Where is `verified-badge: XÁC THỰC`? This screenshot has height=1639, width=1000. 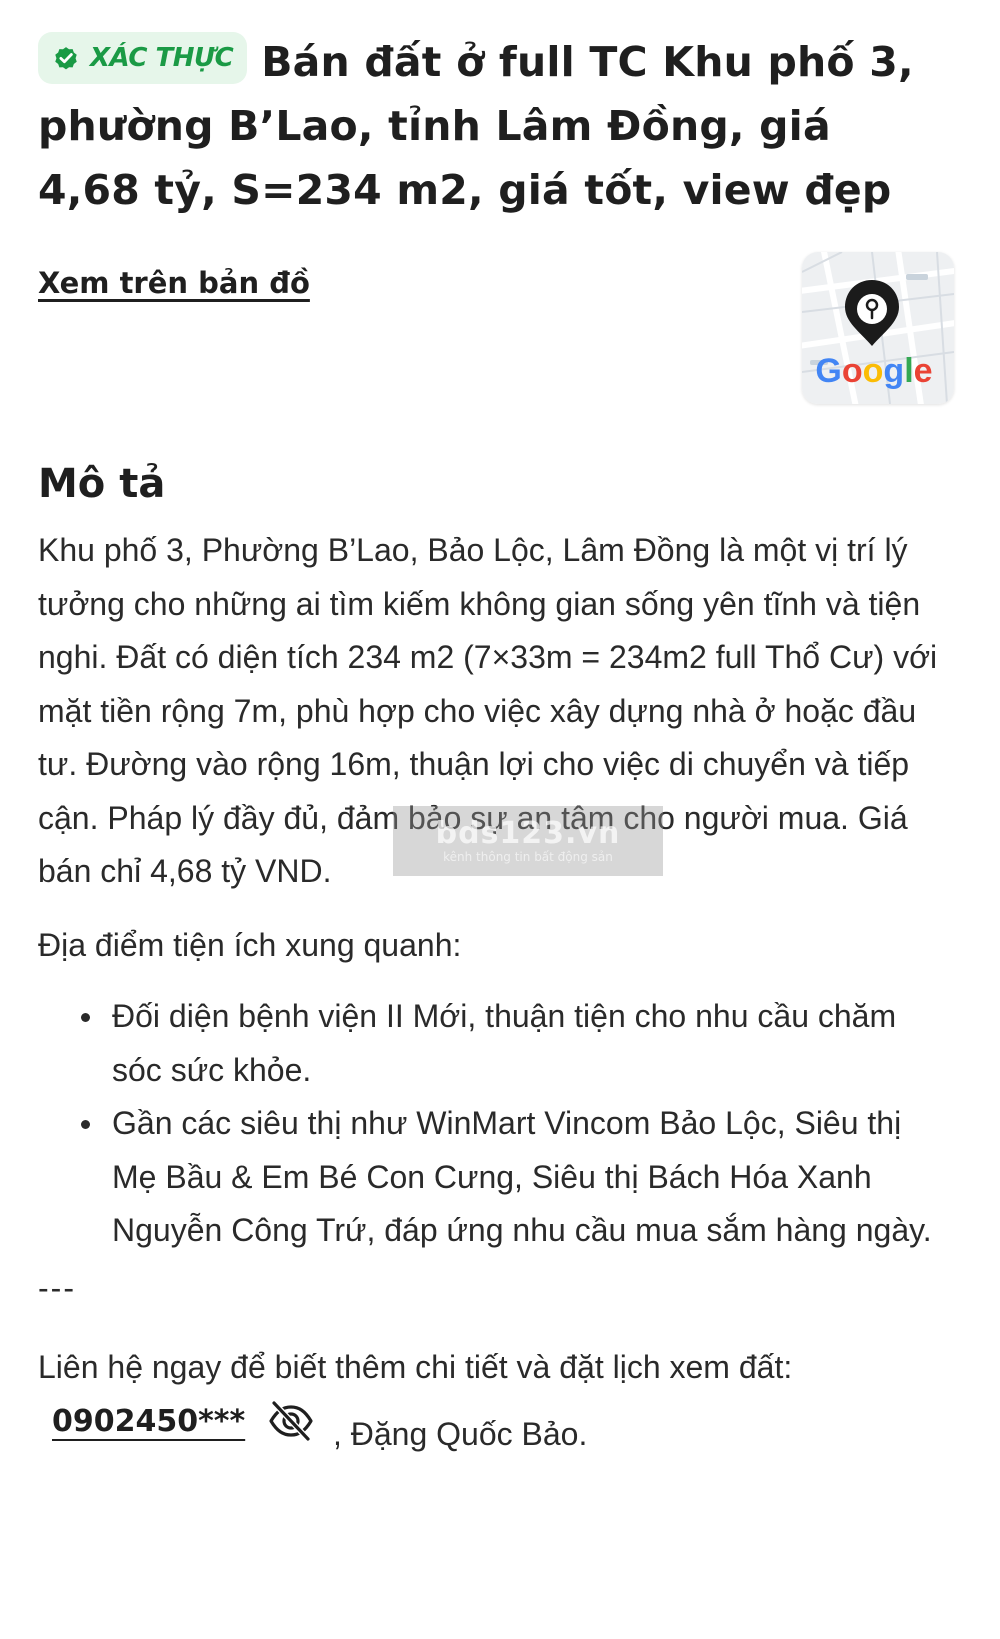
verified-badge: XÁC THỰC is located at coordinates (143, 58).